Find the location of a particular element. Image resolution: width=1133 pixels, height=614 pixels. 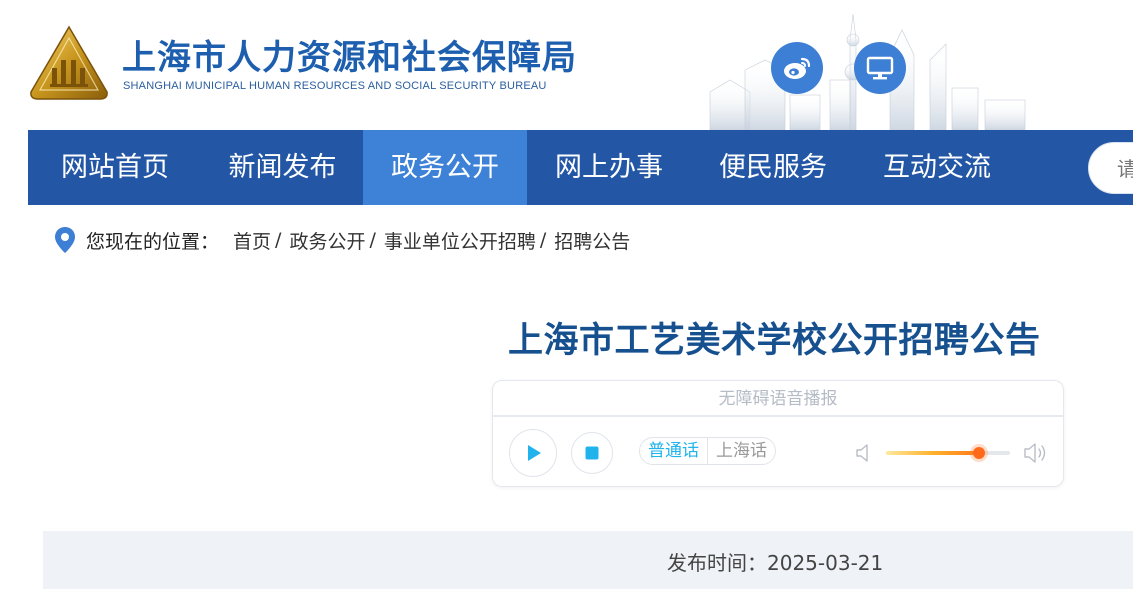

search-input is located at coordinates (1125, 169).